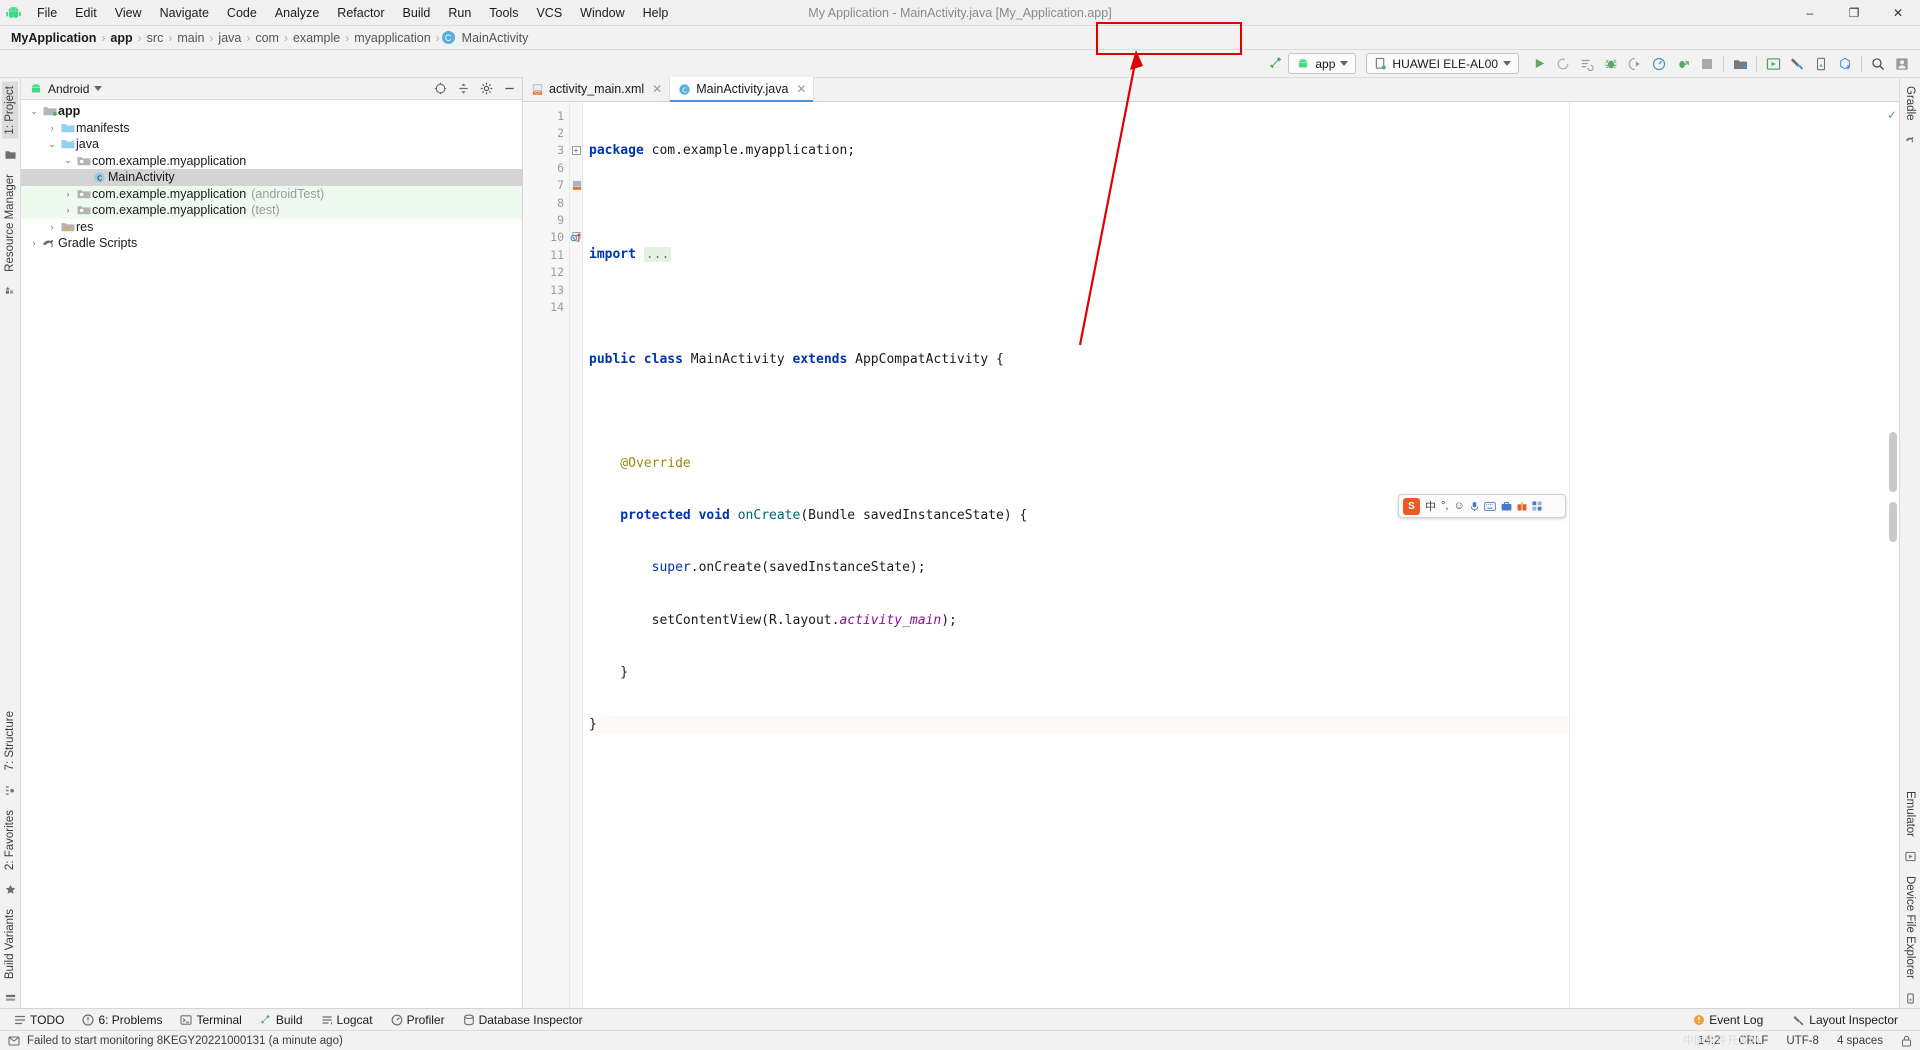 The width and height of the screenshot is (1920, 1050). I want to click on ime-toolbar: S 中 °, ☺, so click(1482, 506).